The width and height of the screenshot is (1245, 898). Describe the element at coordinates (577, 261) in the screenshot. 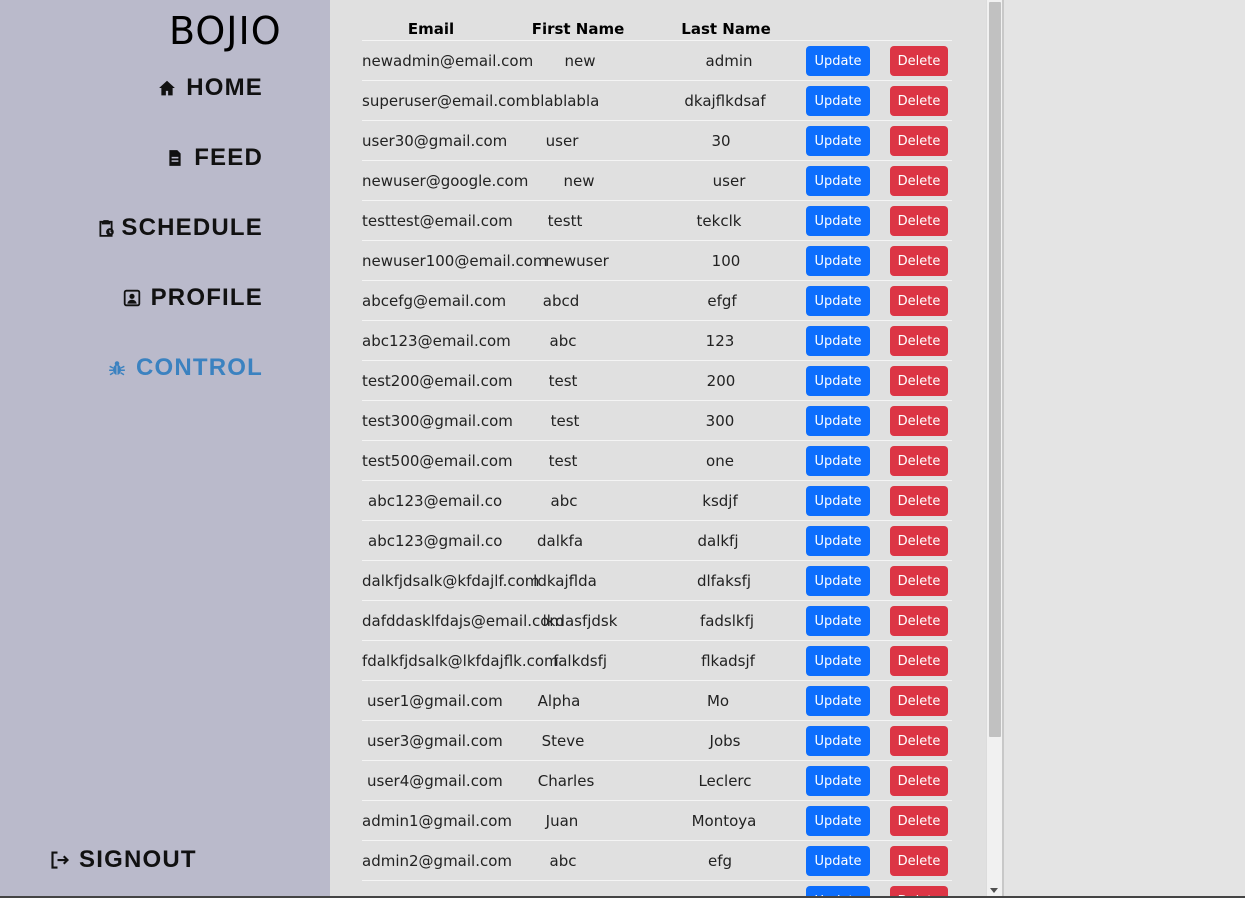

I see `cell-first-name: newuser` at that location.